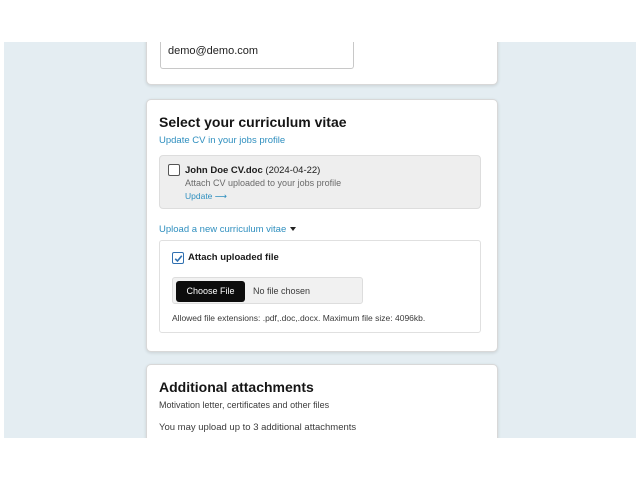 This screenshot has width=640, height=480. I want to click on caret-down-icon, so click(293, 229).